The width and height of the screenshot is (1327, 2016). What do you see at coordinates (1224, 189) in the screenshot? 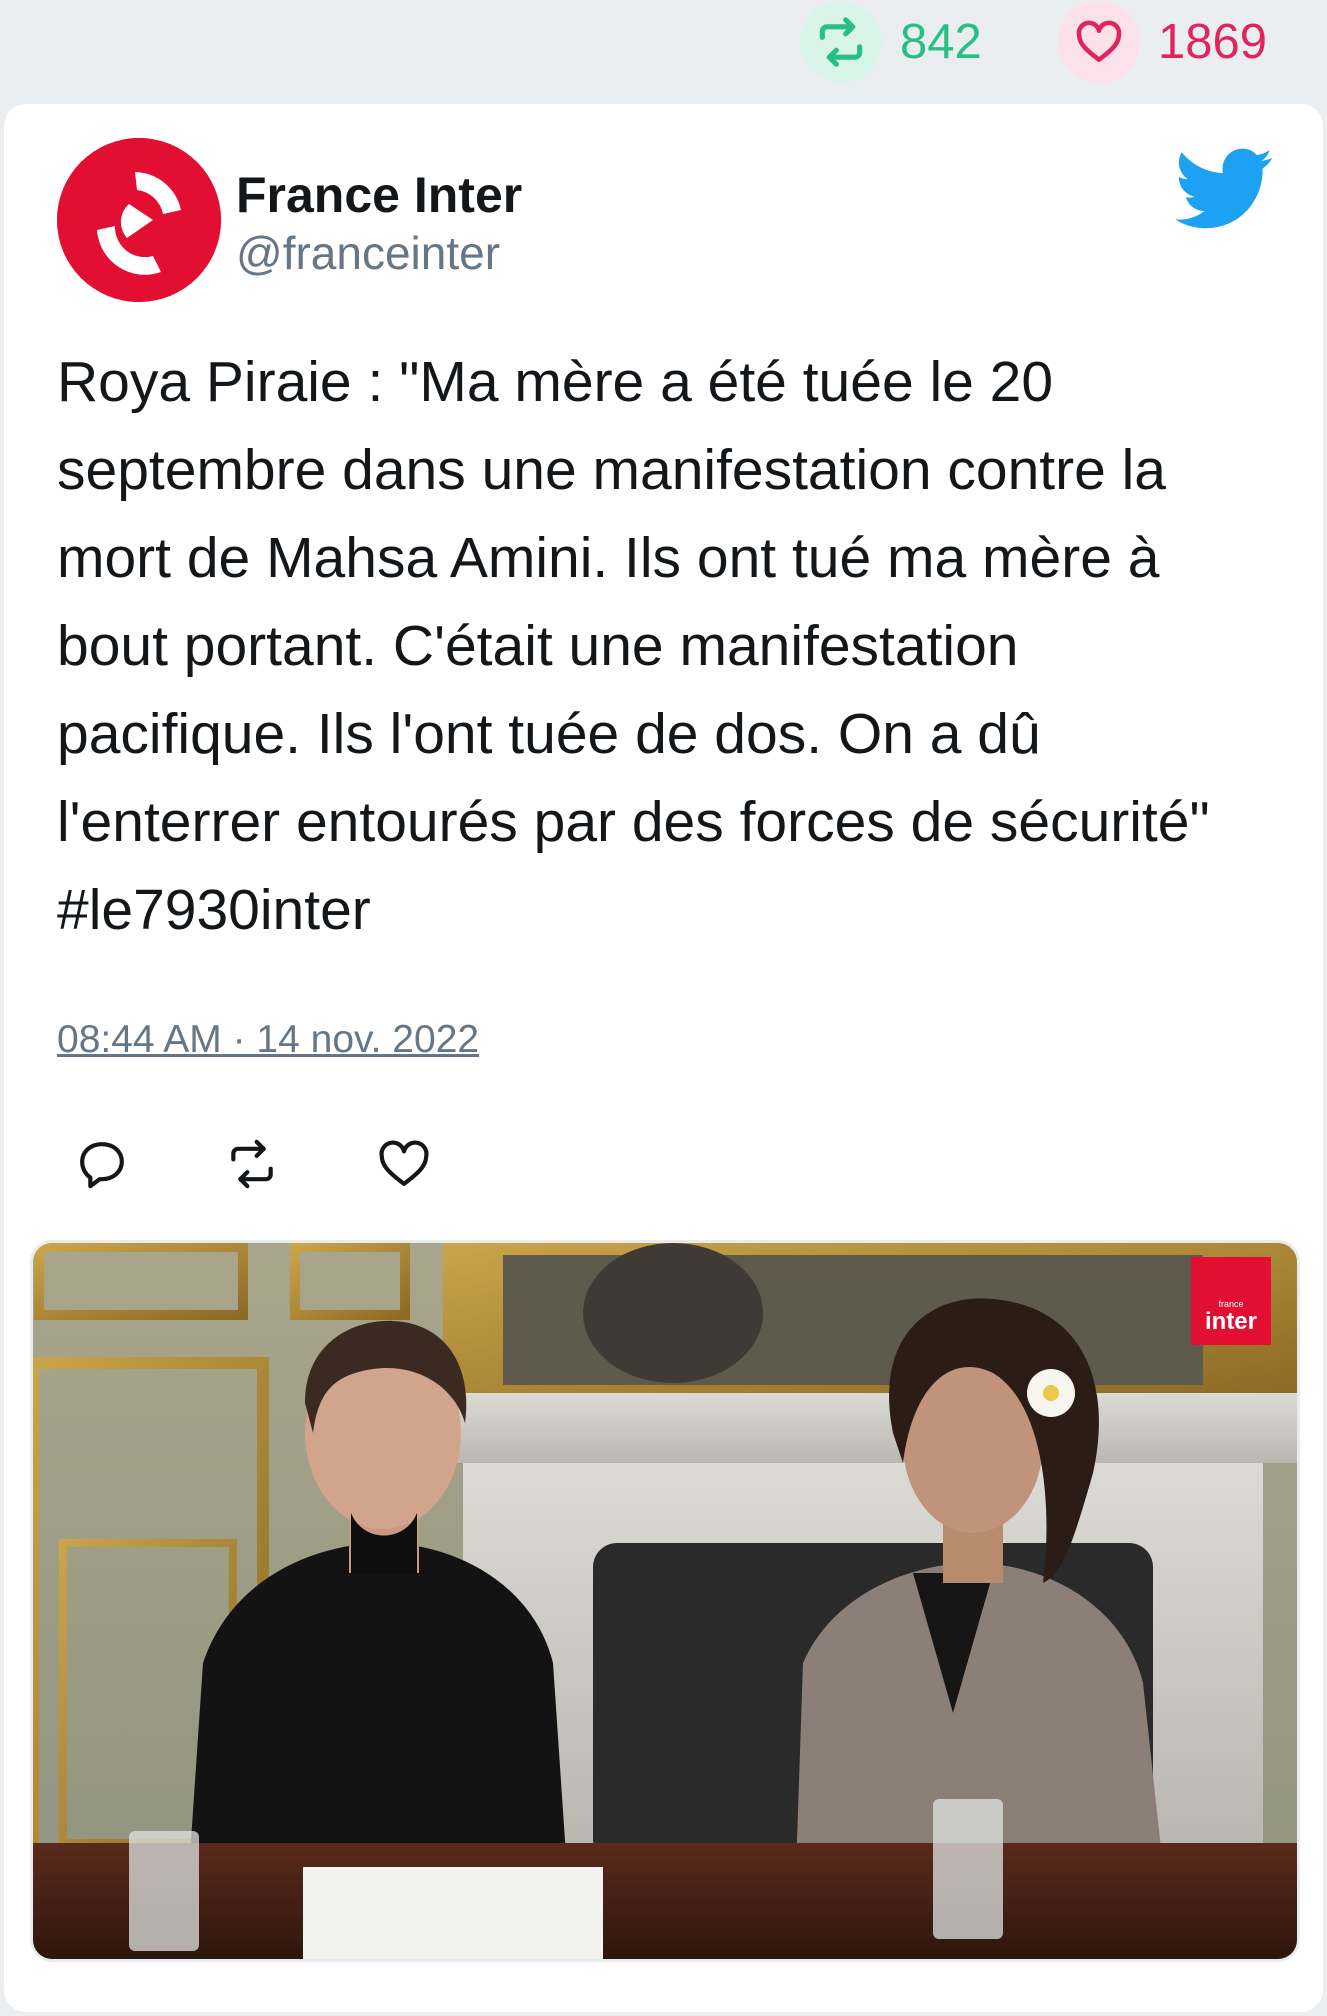
I see `twitter-bird-icon` at bounding box center [1224, 189].